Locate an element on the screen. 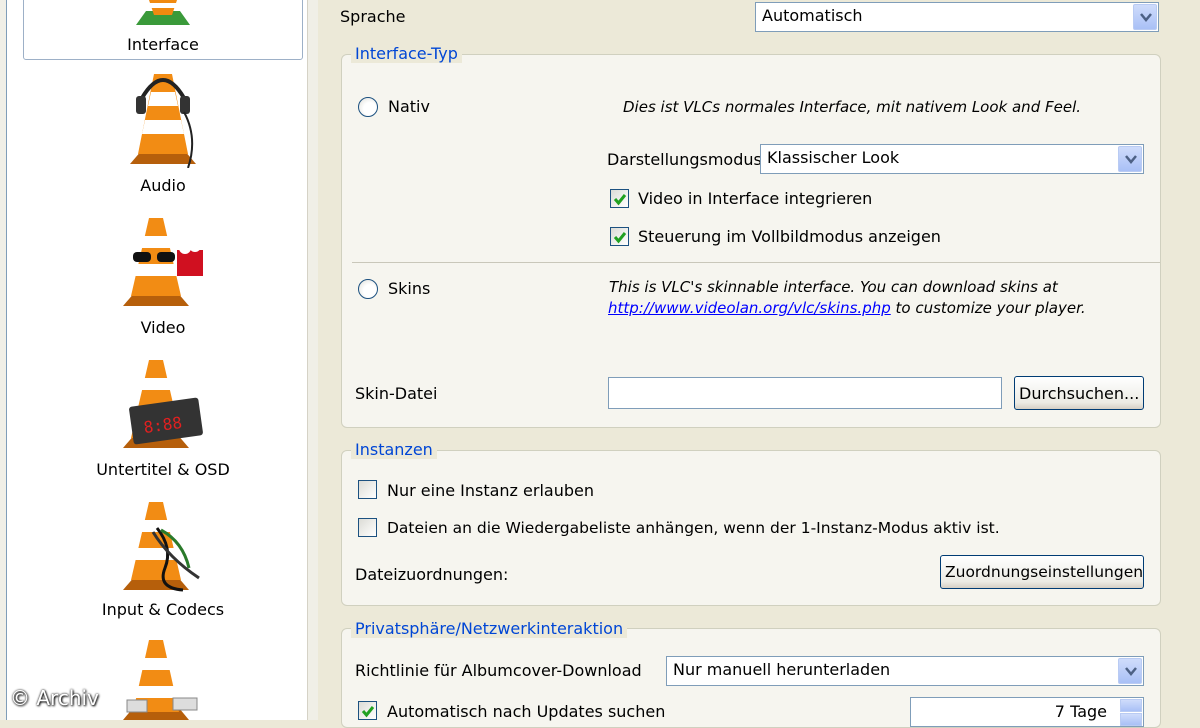 This screenshot has height=728, width=1200. watermark: © Archiv is located at coordinates (54, 698).